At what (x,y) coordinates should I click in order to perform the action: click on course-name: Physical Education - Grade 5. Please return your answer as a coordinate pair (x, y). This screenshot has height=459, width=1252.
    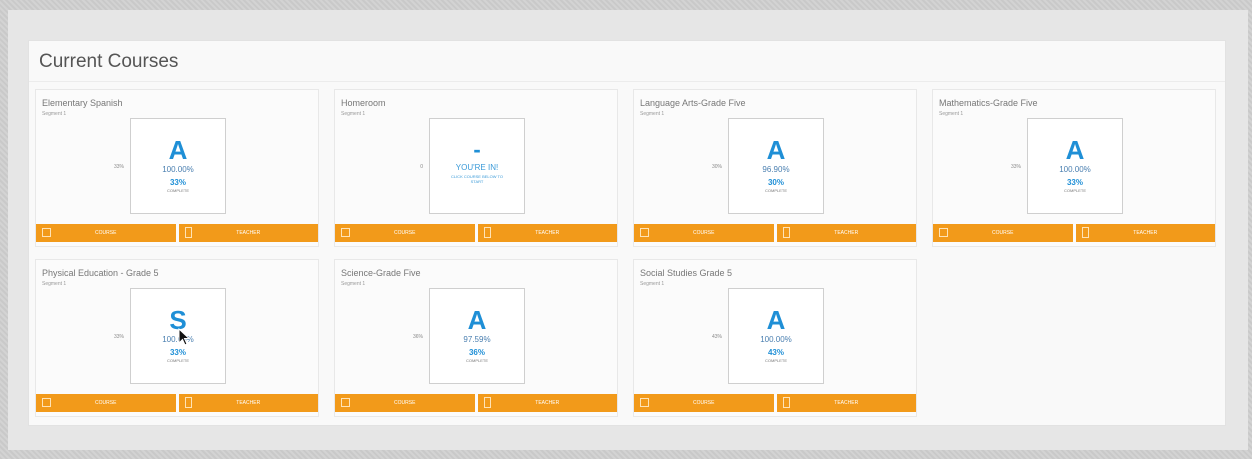
    Looking at the image, I should click on (100, 273).